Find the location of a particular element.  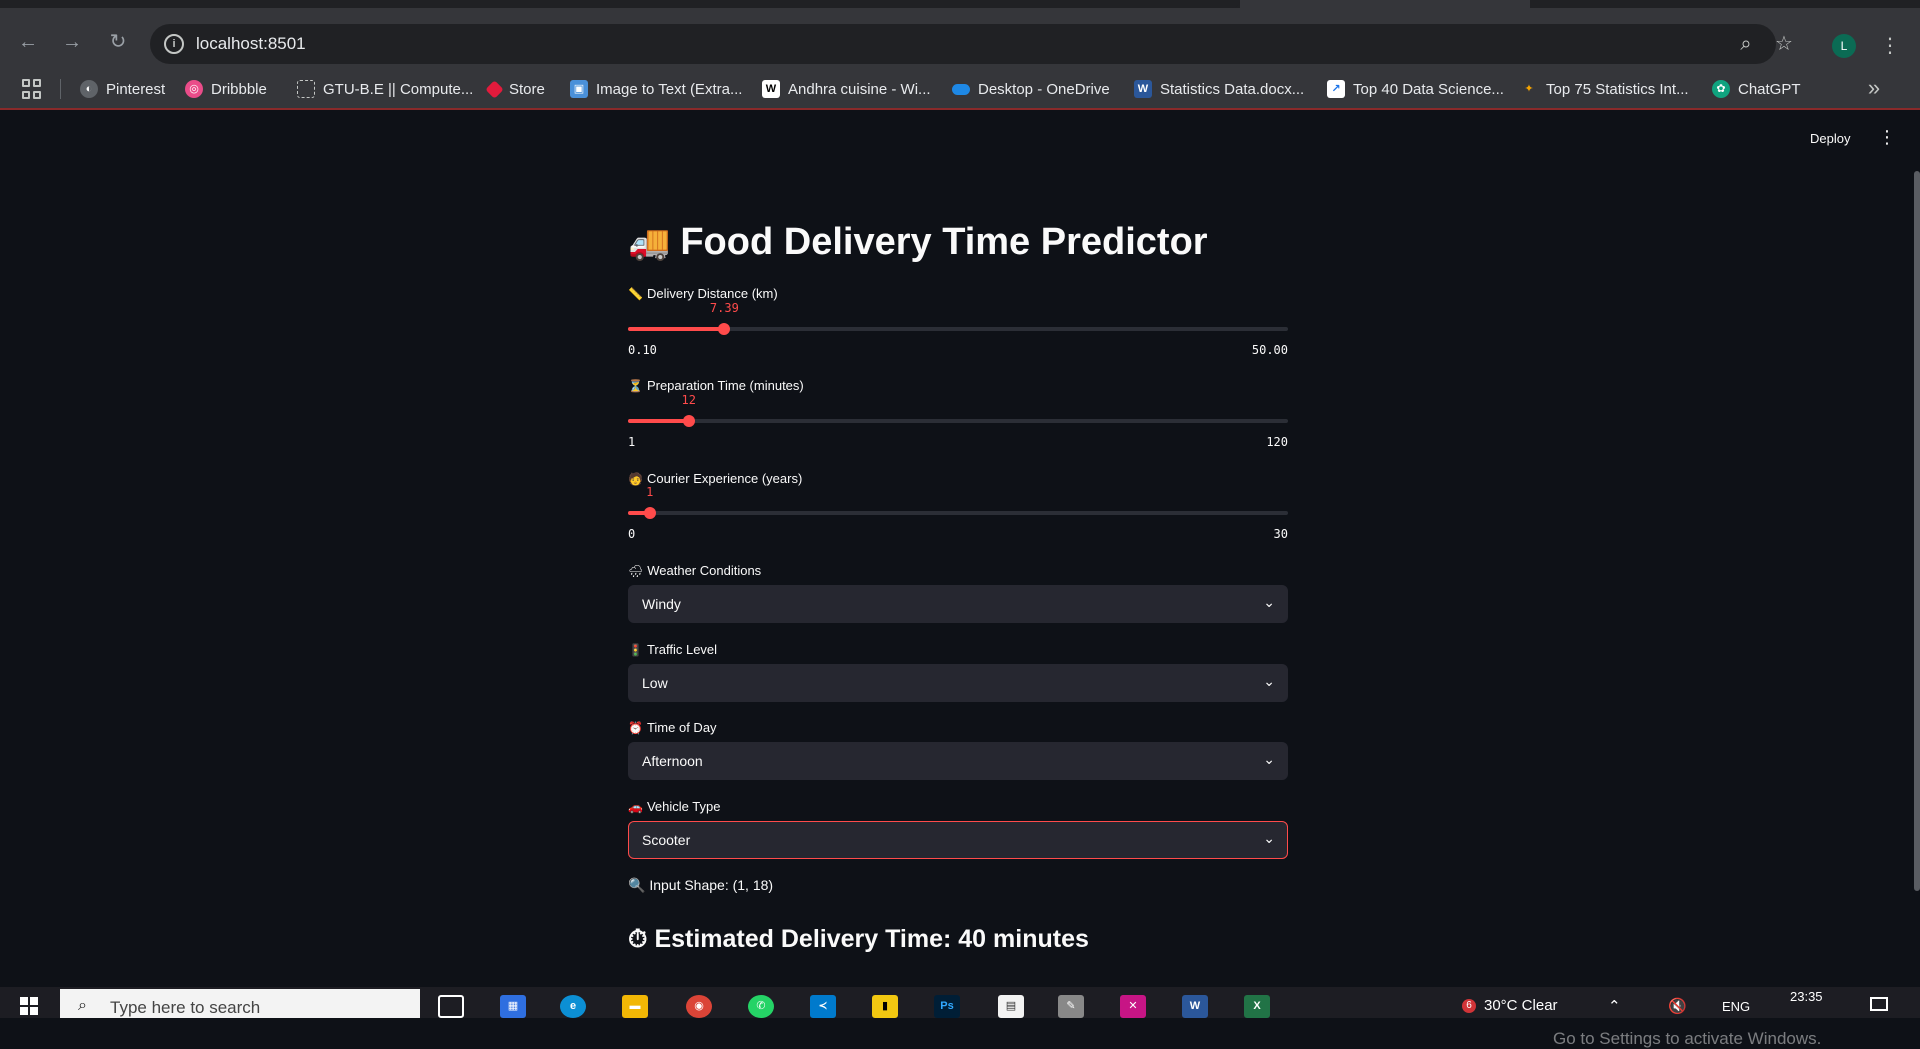

vehicle-label-text: Vehicle Type is located at coordinates (683, 806).